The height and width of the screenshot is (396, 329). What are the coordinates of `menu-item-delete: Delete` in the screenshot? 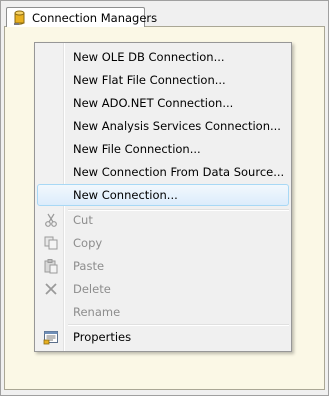 It's located at (163, 289).